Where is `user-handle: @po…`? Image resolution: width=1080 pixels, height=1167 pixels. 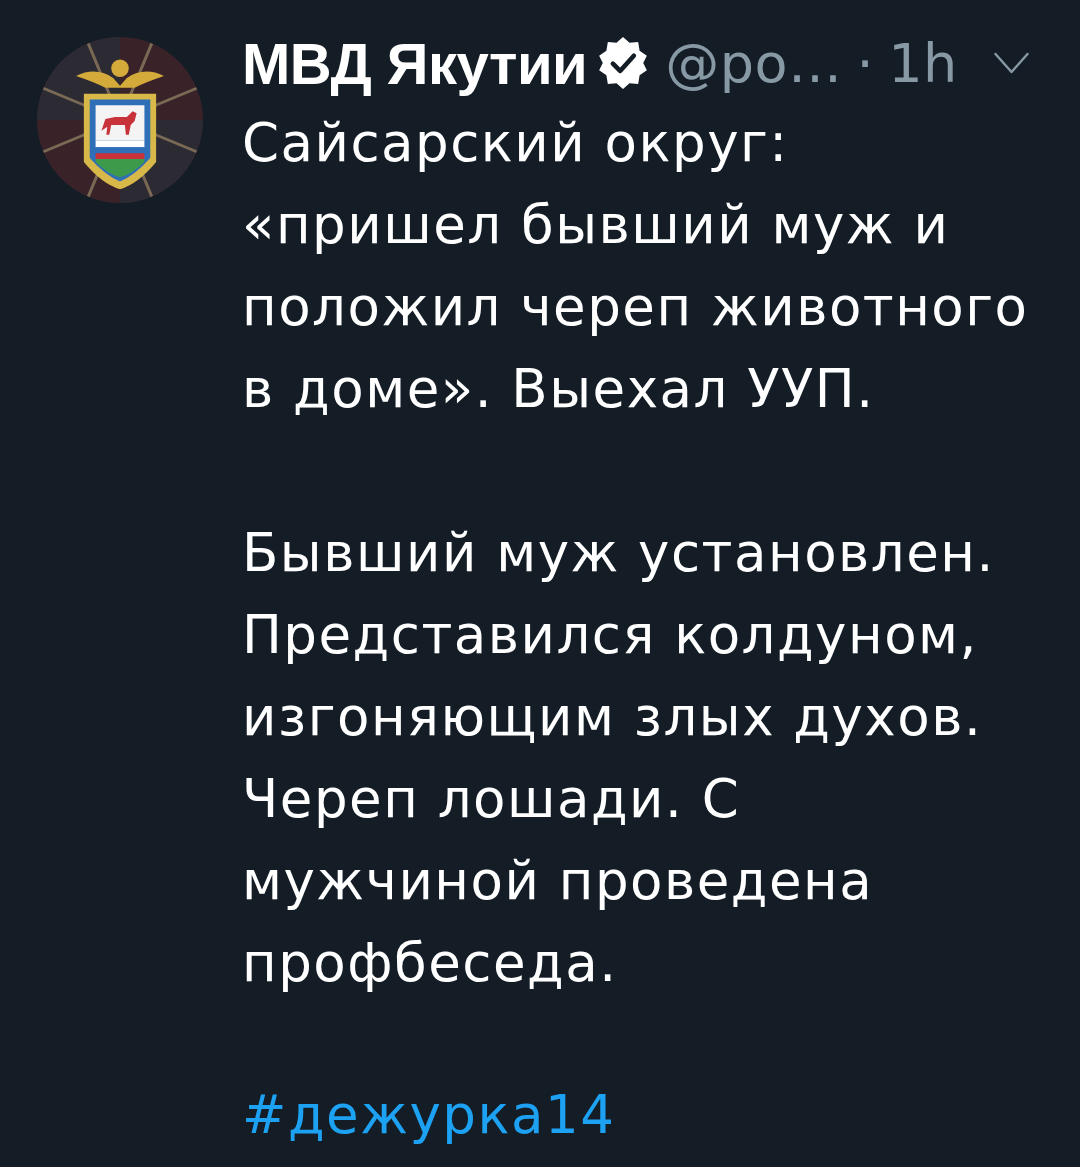 user-handle: @po… is located at coordinates (754, 63).